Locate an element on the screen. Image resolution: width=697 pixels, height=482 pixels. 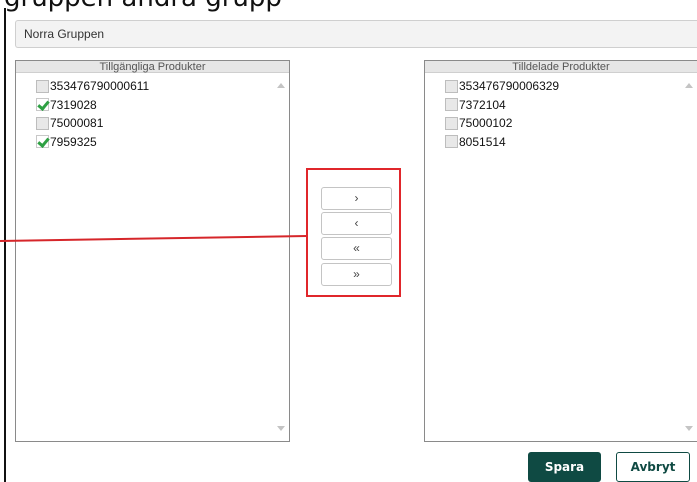
cancel-button: Avbryt is located at coordinates (653, 467).